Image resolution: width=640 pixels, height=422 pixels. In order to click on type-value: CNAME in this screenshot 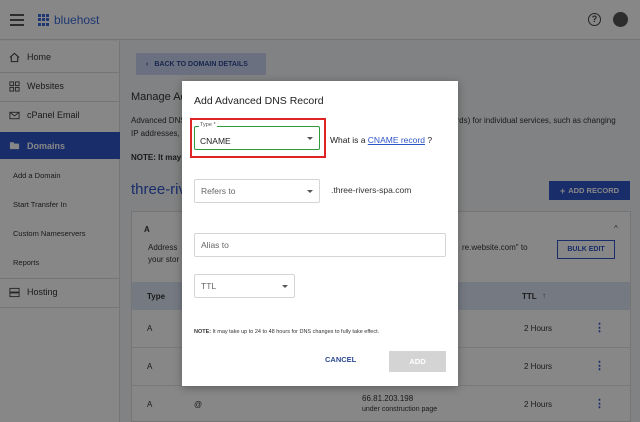, I will do `click(215, 141)`.